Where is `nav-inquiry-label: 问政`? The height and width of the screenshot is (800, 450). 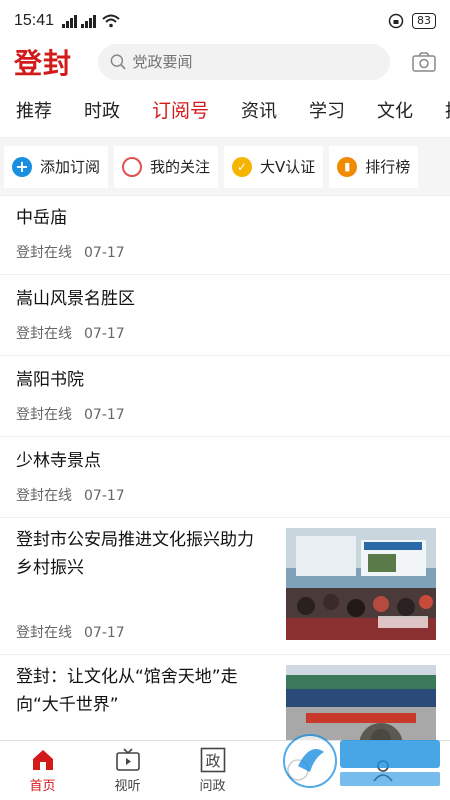 nav-inquiry-label: 问政 is located at coordinates (212, 786).